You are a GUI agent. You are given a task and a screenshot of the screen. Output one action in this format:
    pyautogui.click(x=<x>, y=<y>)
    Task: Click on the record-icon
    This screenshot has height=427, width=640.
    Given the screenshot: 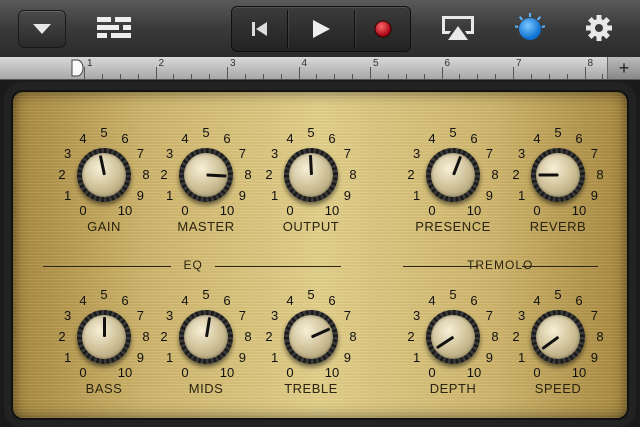 What is the action you would take?
    pyautogui.click(x=382, y=29)
    